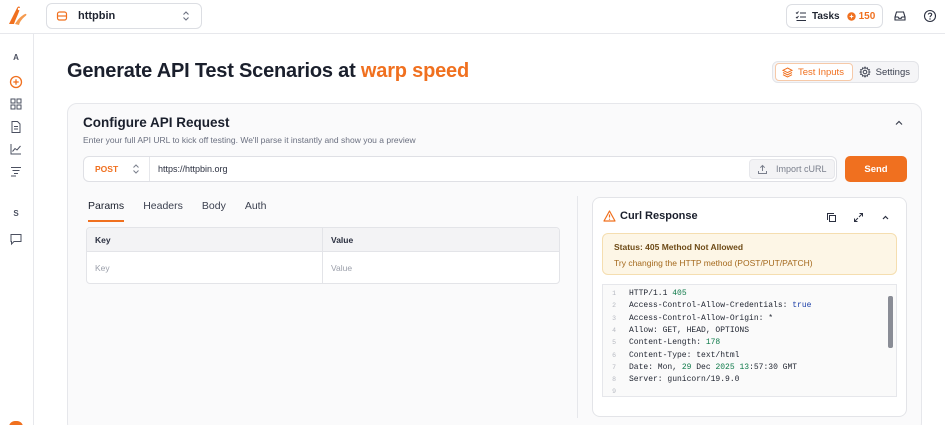 Image resolution: width=945 pixels, height=425 pixels. I want to click on upload-icon, so click(762, 169).